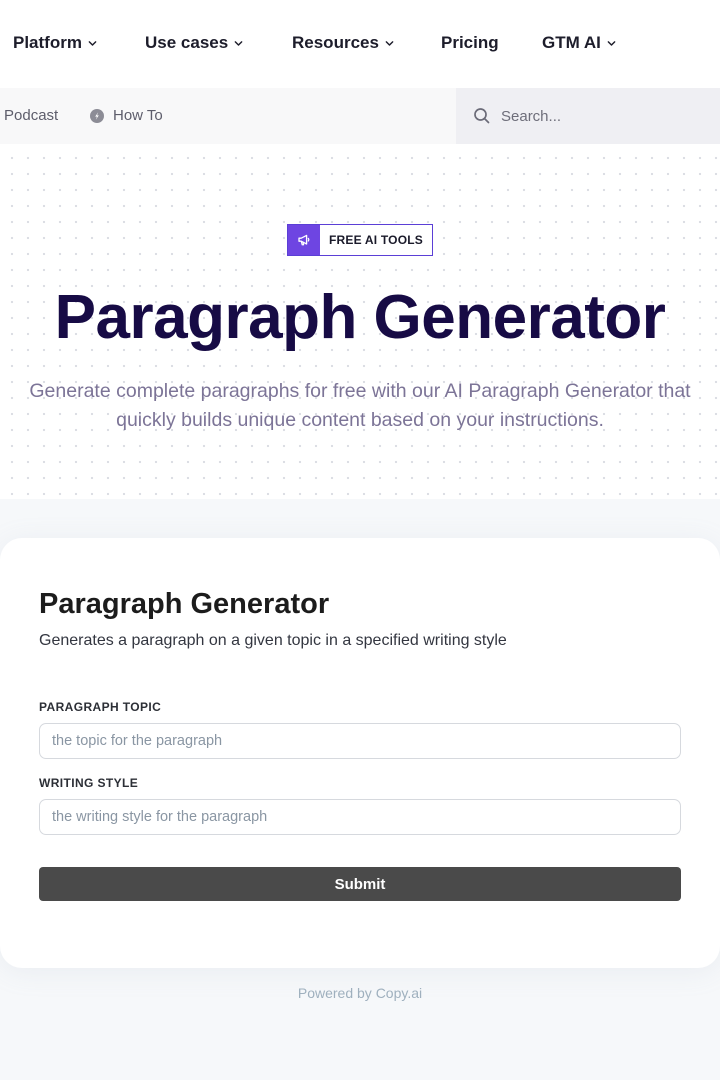  I want to click on nav-item-pricing: Pricing, so click(470, 43).